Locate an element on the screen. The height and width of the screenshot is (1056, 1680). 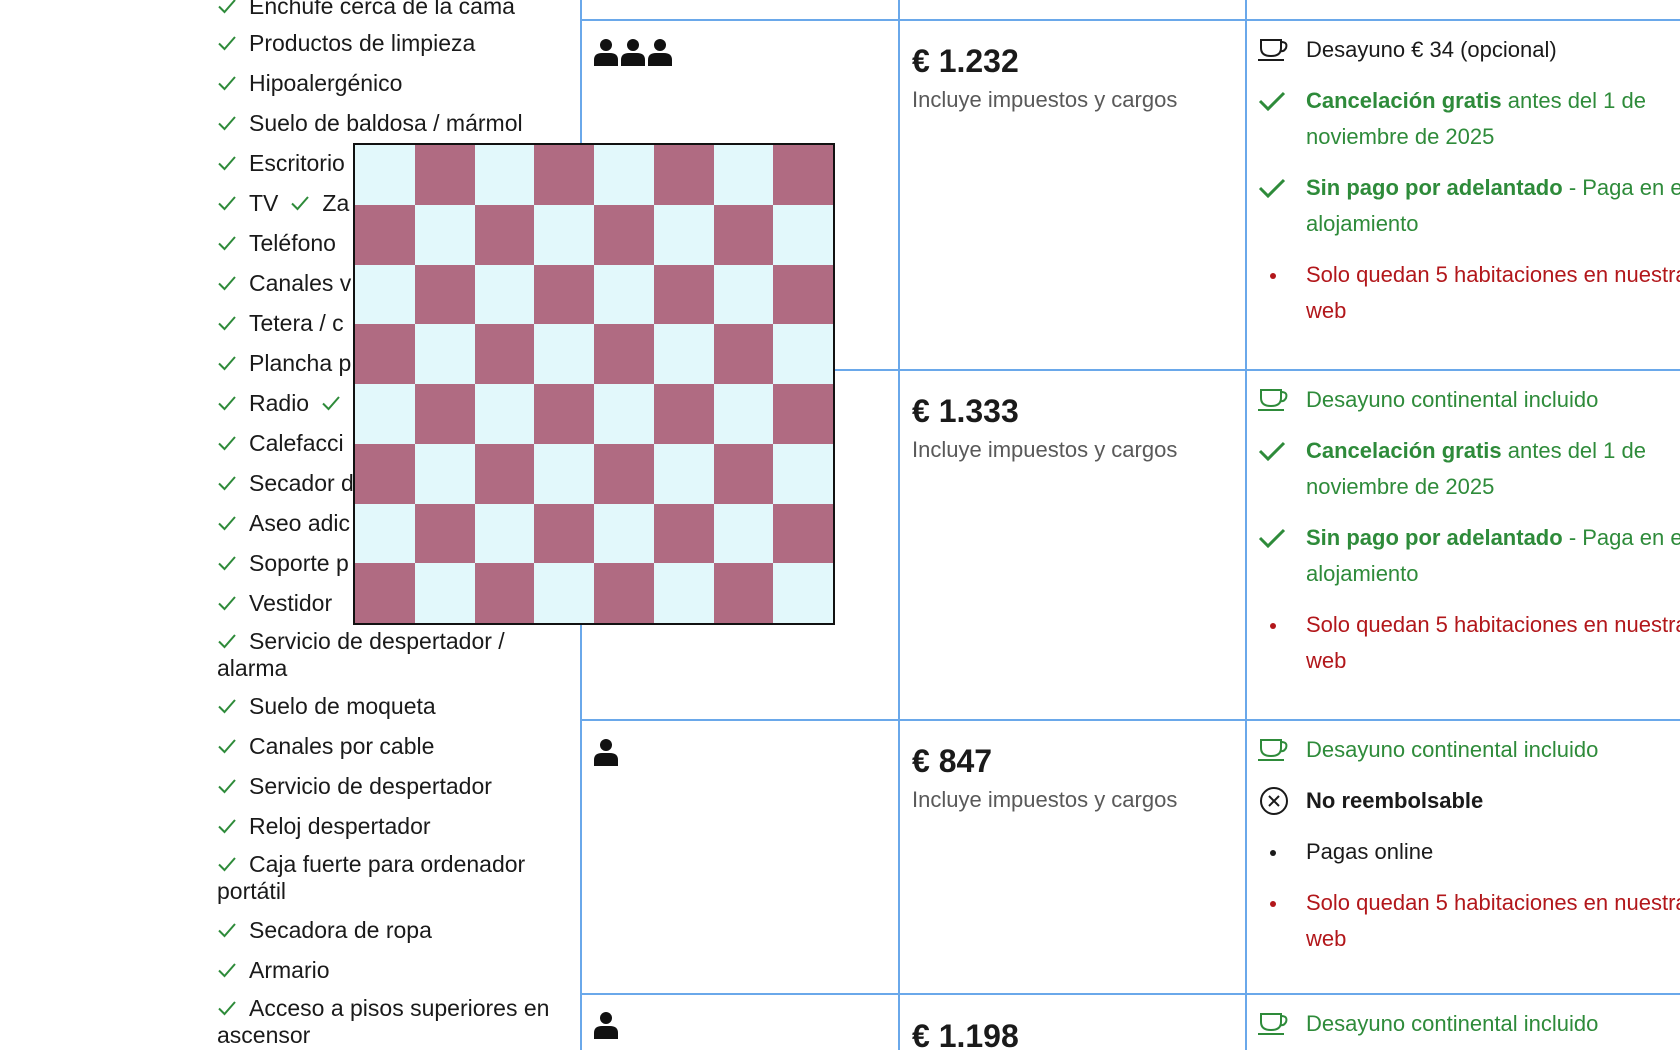
amenity-item: Productos de limpieza is located at coordinates (387, 43).